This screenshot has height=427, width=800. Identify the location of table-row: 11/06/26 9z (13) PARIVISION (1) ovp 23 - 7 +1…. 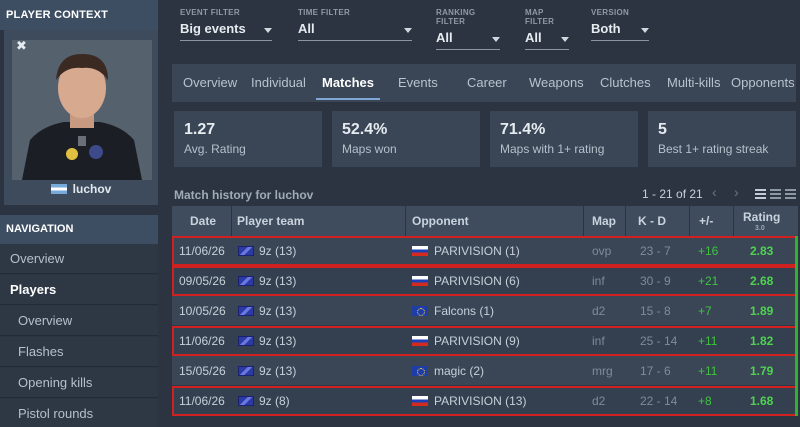
(485, 251).